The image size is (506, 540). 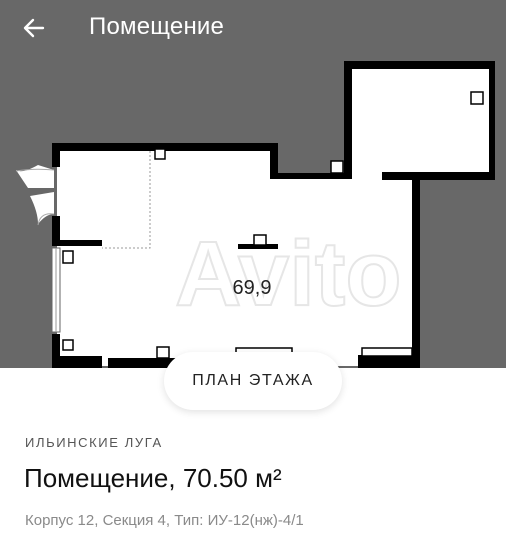 I want to click on back-button, so click(x=34, y=28).